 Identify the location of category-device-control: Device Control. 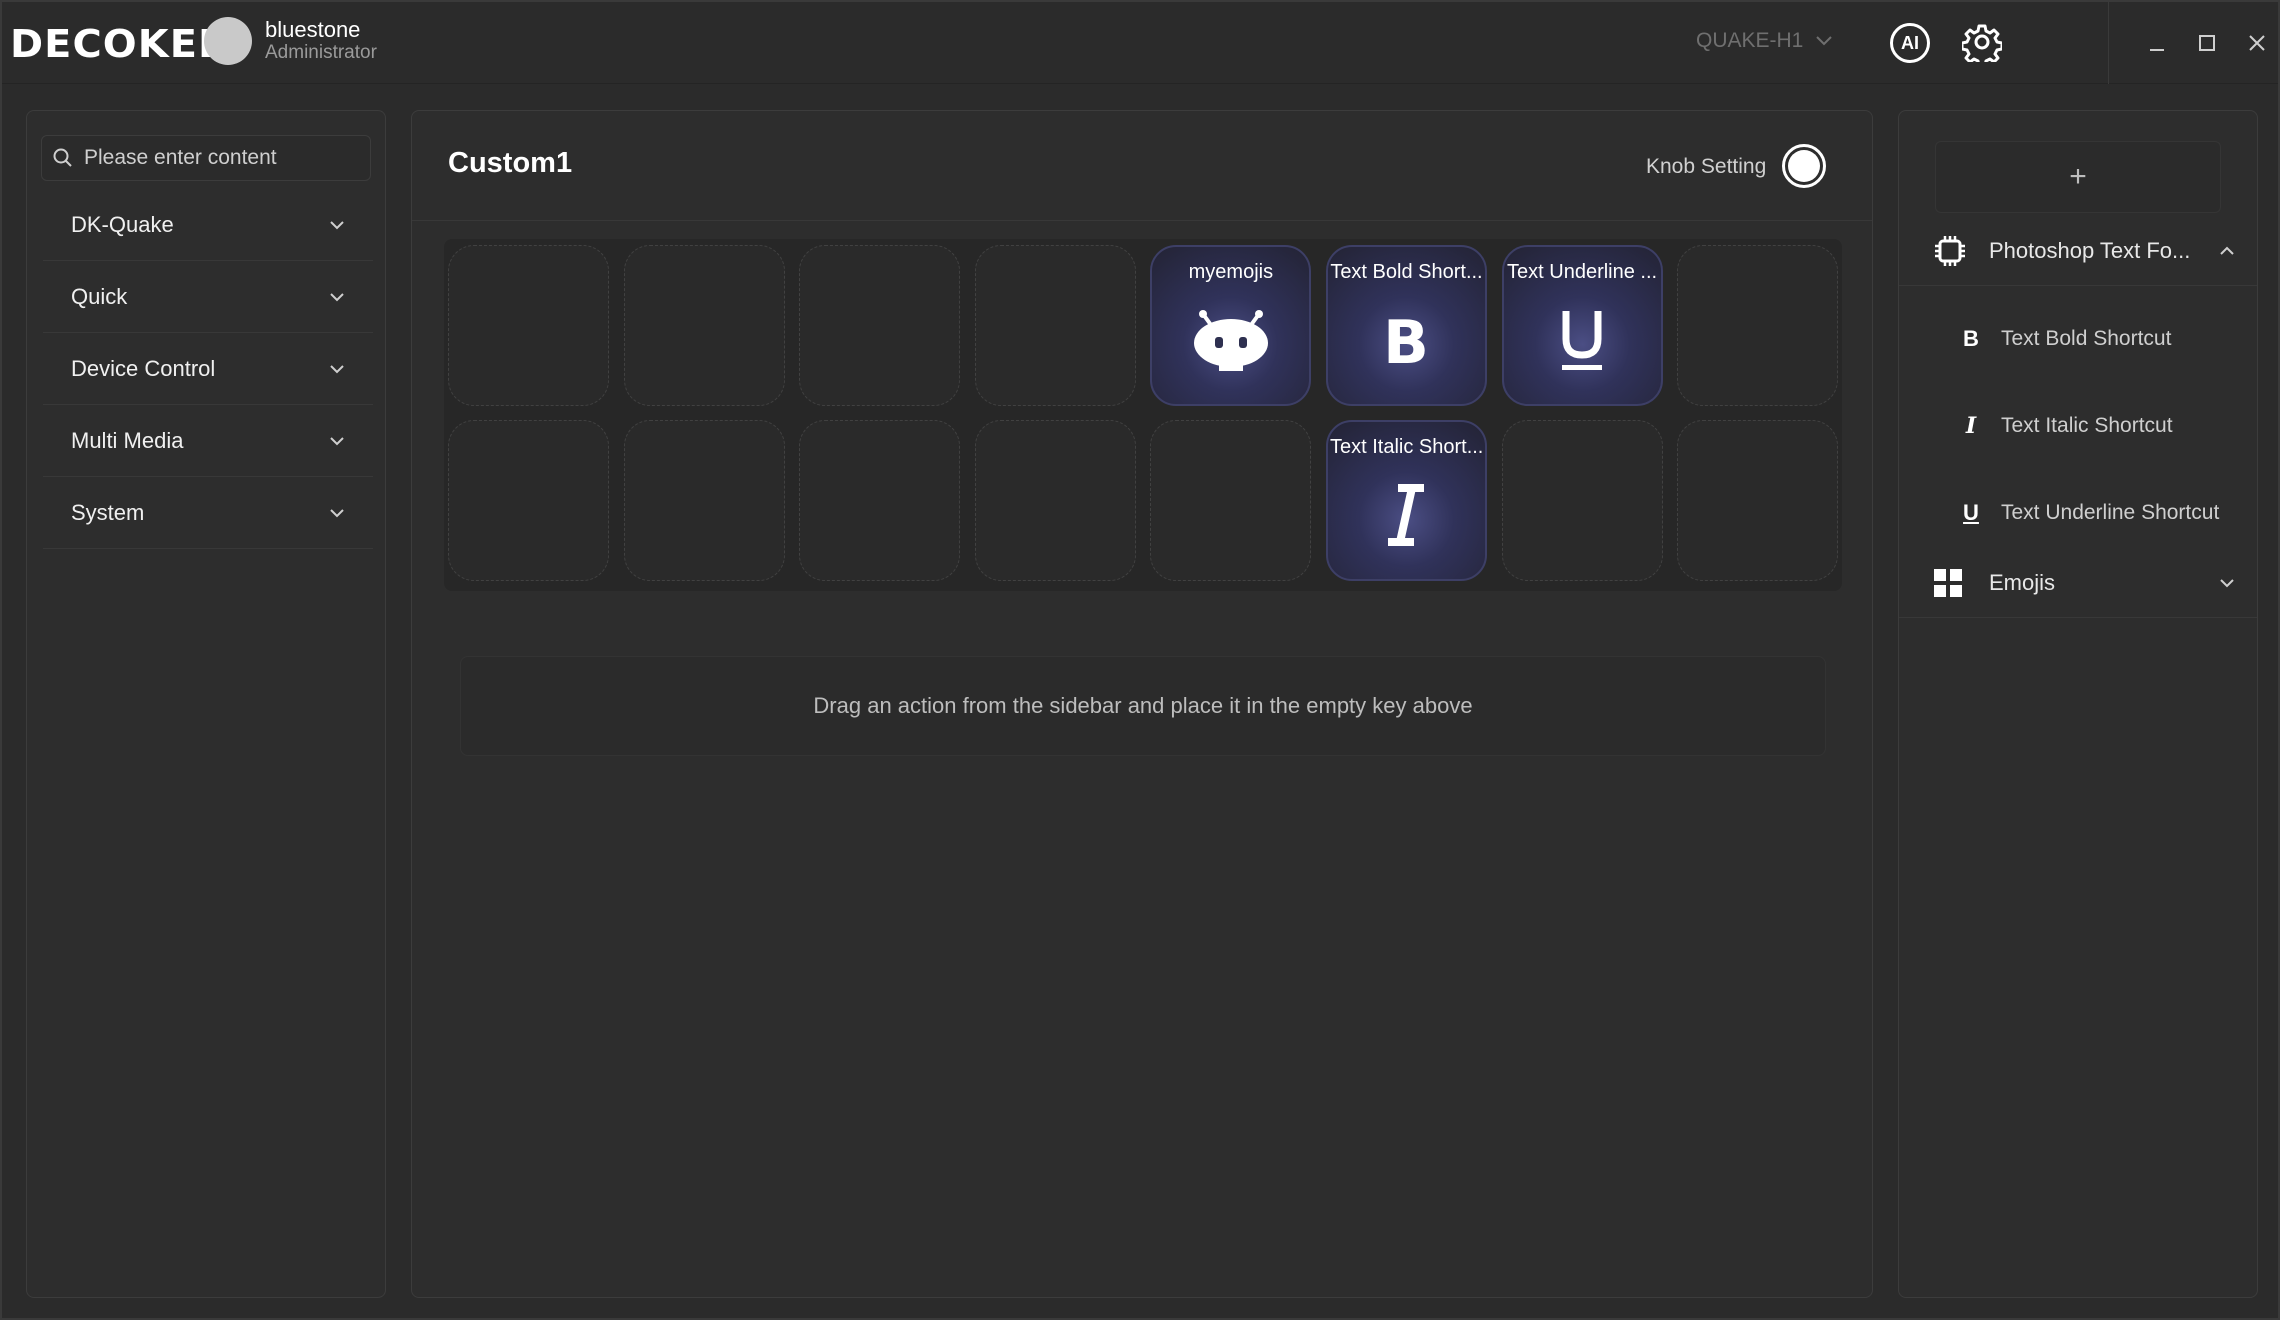
(208, 369).